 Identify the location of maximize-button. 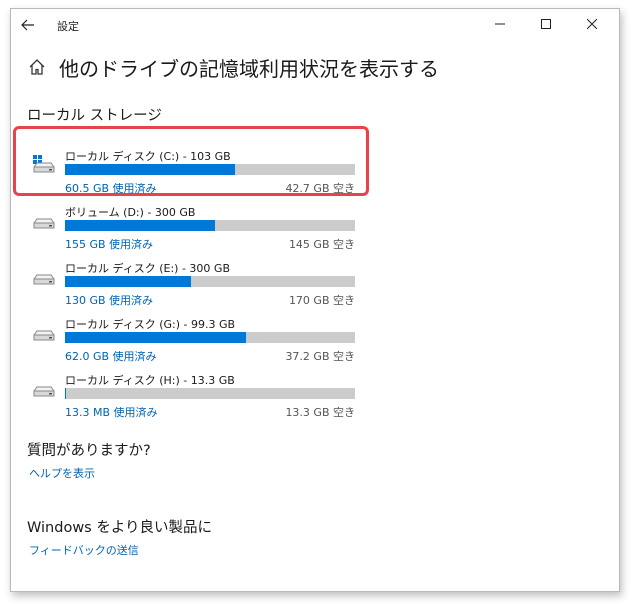
(546, 24).